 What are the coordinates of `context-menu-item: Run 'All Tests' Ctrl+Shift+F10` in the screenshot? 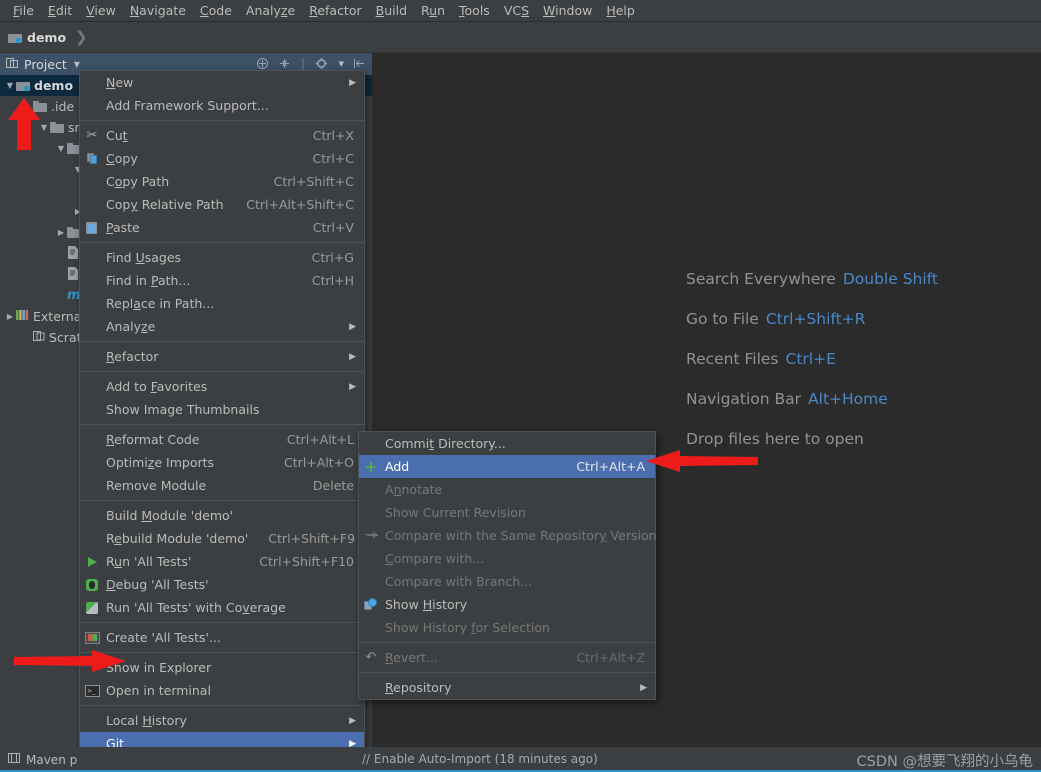 It's located at (222, 561).